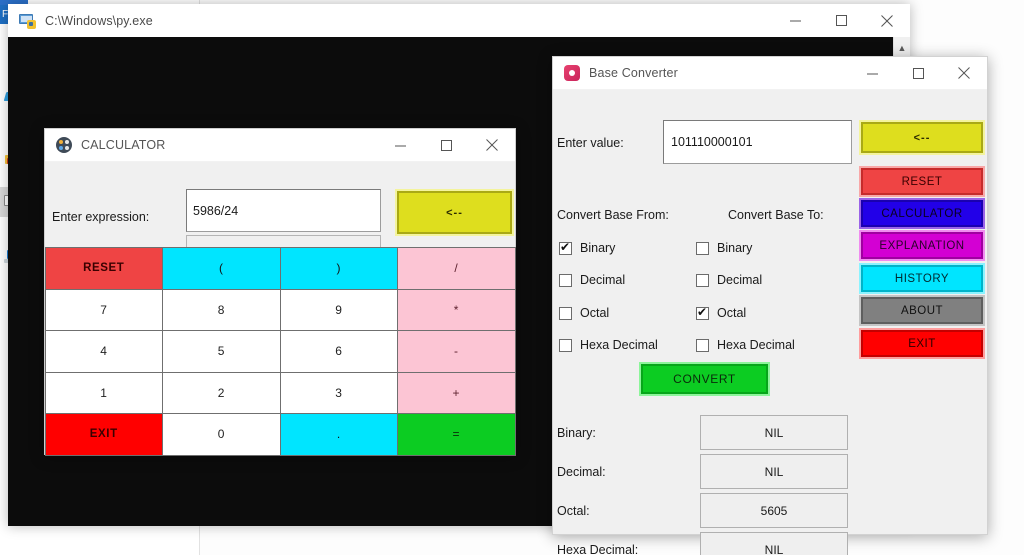 The height and width of the screenshot is (555, 1024). I want to click on calc-key-9: 9, so click(338, 309).